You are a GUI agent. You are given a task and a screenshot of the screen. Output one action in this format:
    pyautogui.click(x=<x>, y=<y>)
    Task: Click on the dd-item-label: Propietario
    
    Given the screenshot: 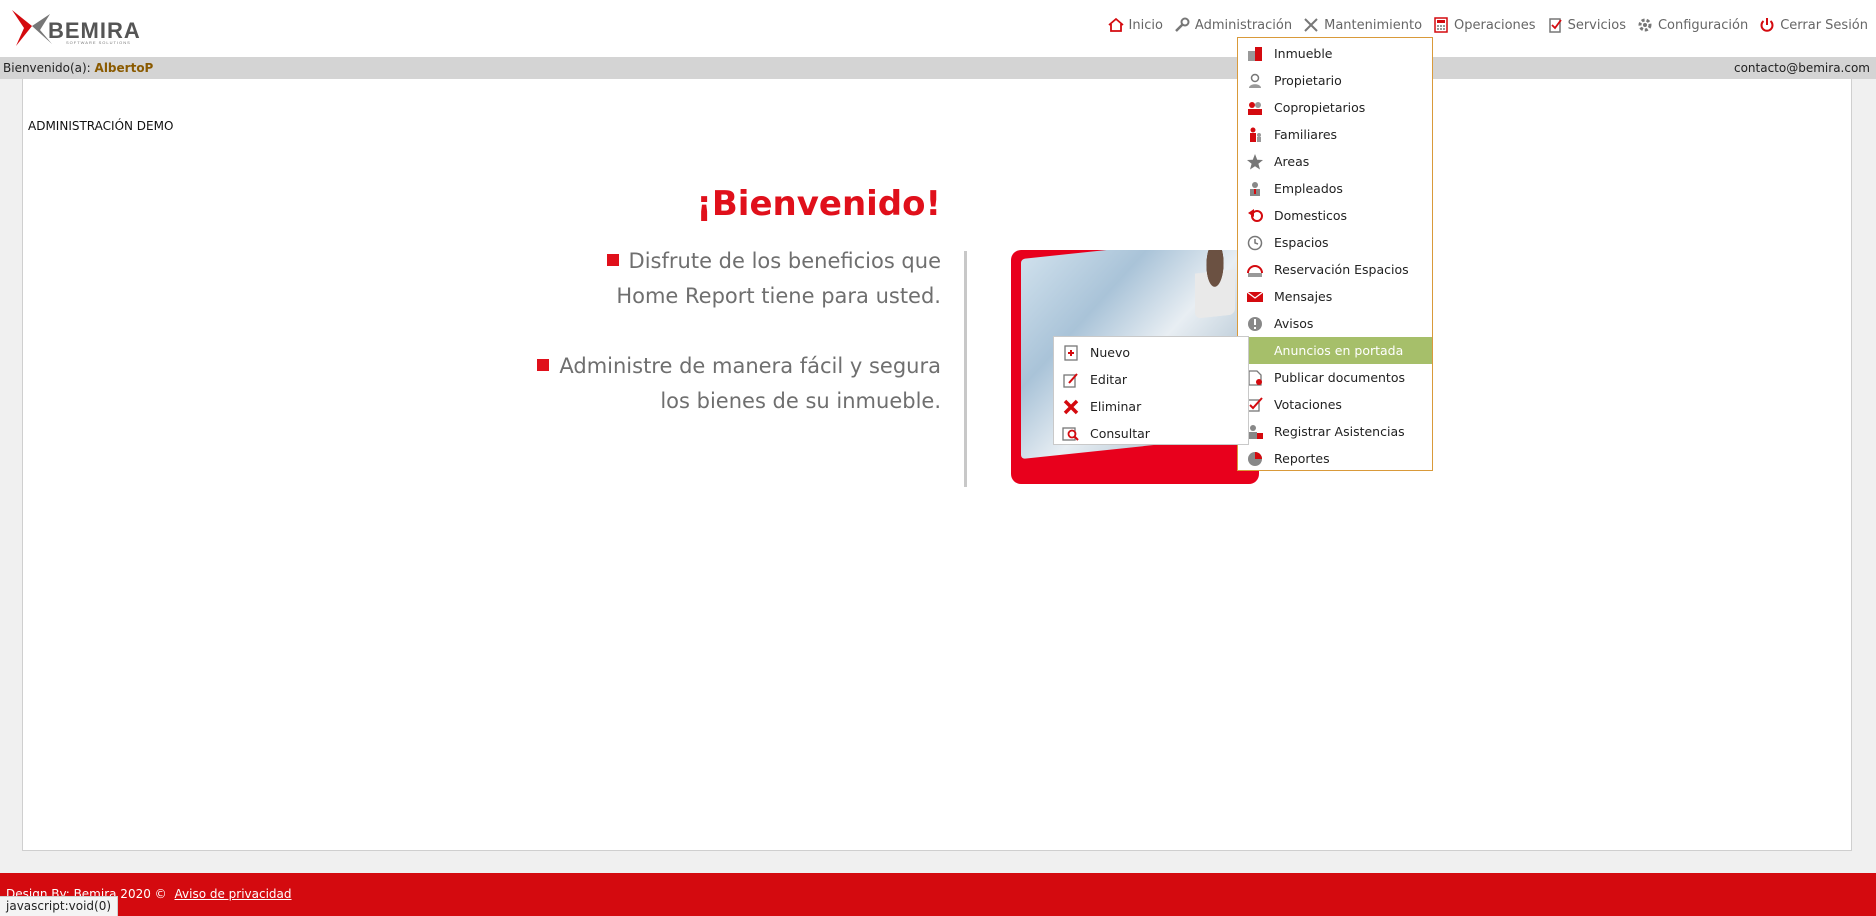 What is the action you would take?
    pyautogui.click(x=1308, y=80)
    